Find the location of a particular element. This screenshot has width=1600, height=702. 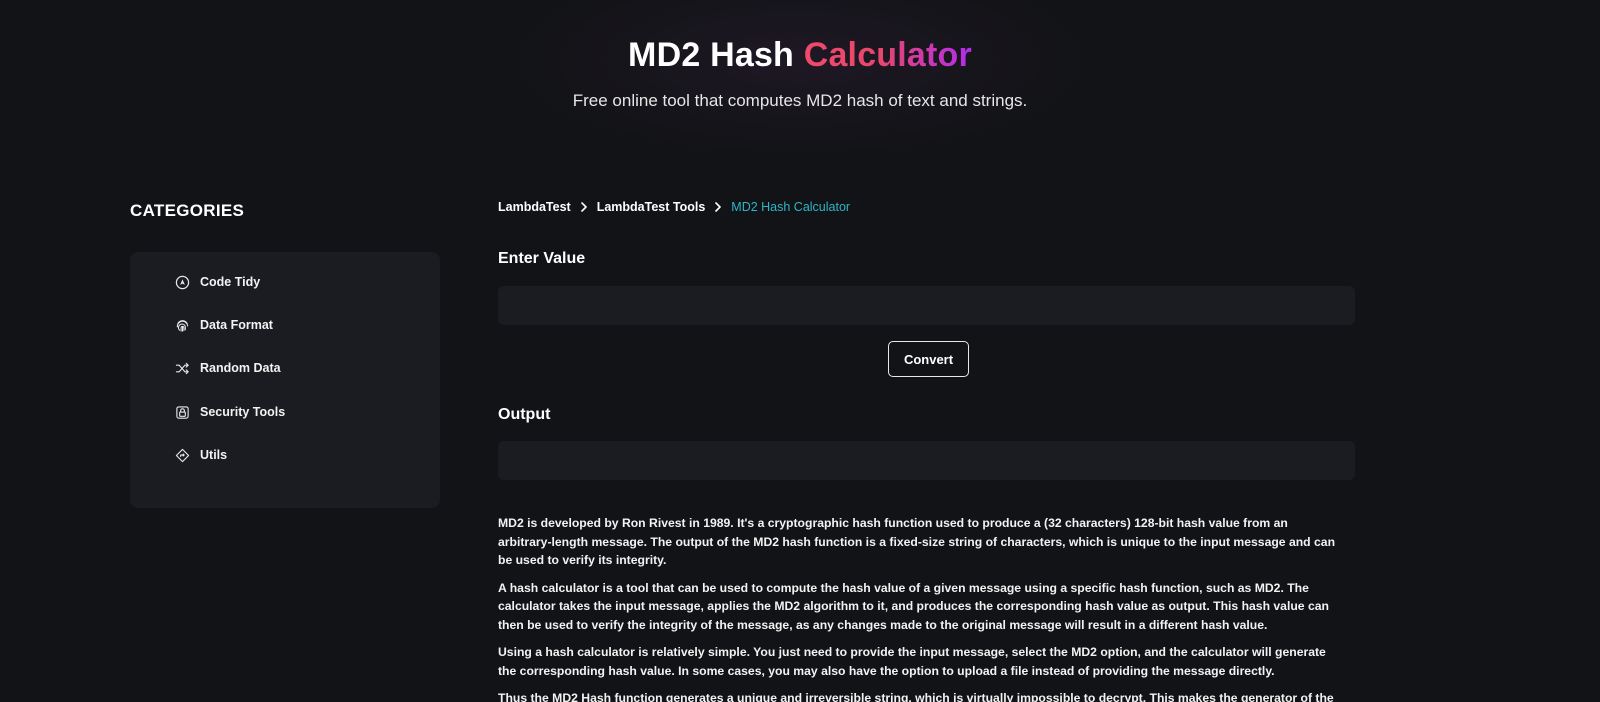

sidebar-item-random-data: Random Data is located at coordinates (227, 368).